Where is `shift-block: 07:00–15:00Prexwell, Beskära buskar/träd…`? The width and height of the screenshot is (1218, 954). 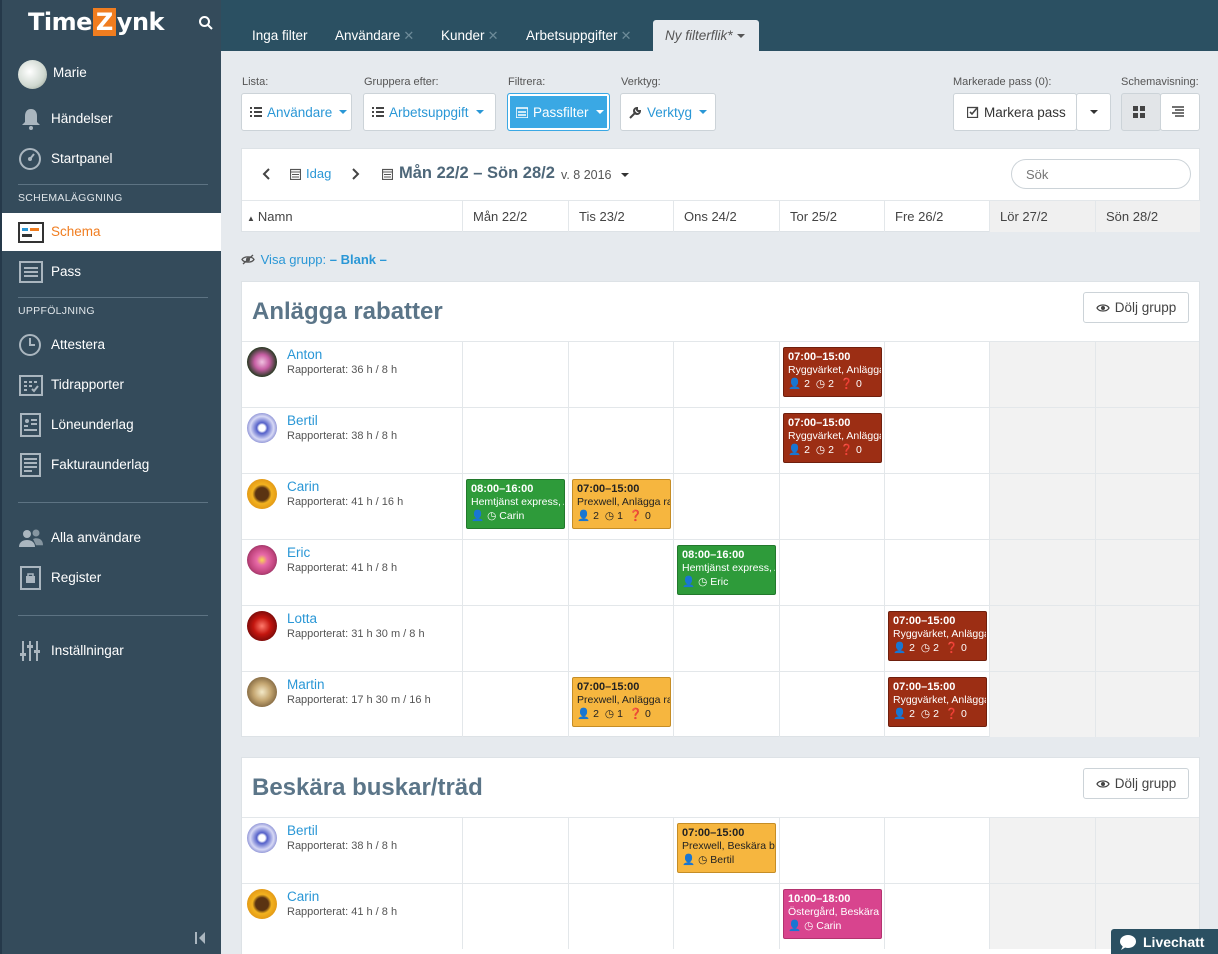
shift-block: 07:00–15:00Prexwell, Beskära buskar/träd… is located at coordinates (726, 848).